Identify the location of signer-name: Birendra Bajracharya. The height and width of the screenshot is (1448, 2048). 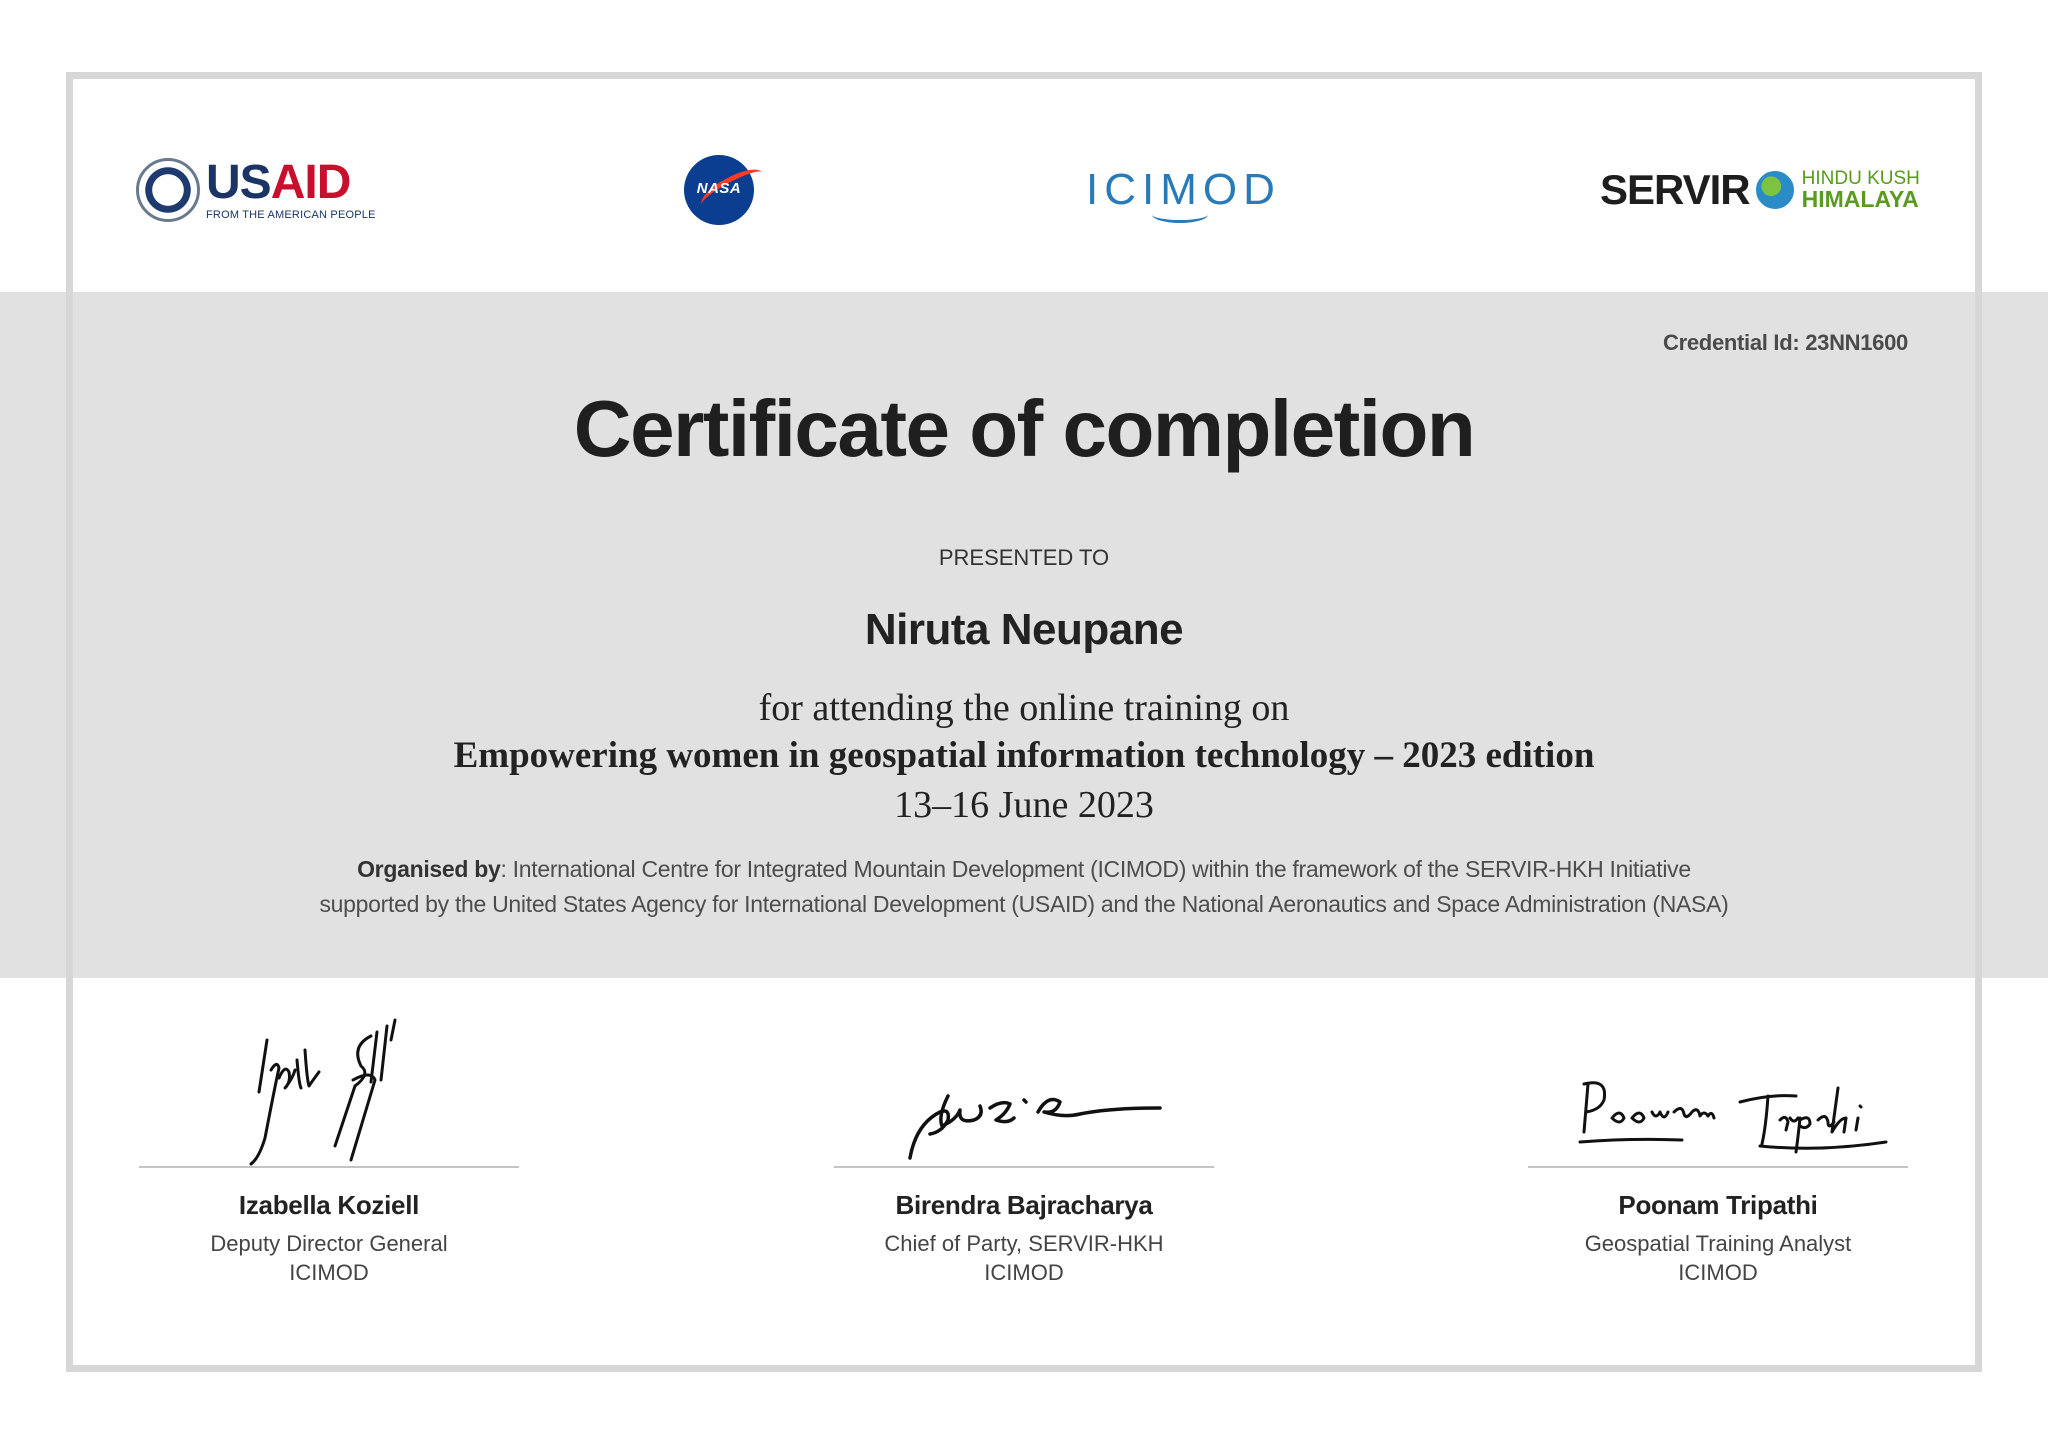
(1024, 1205).